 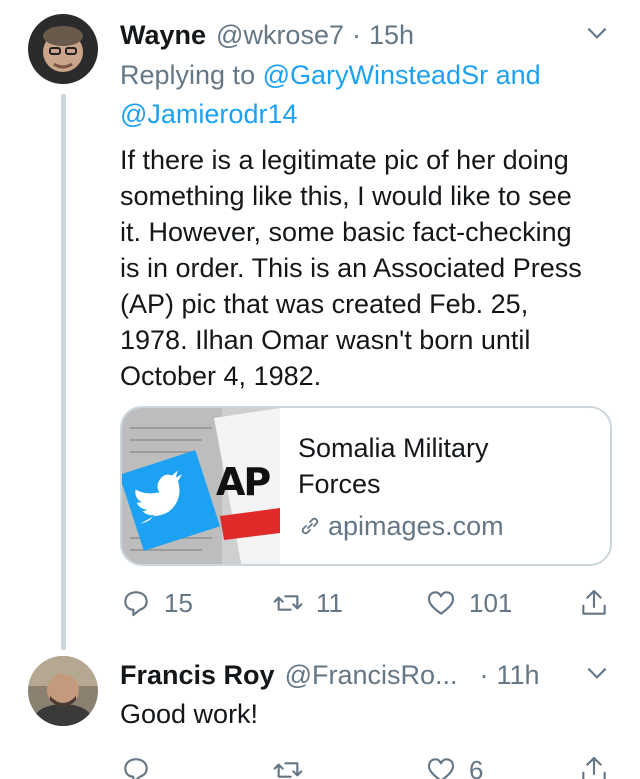 What do you see at coordinates (365, 603) in the screenshot?
I see `tweet-actions: 15 11 101` at bounding box center [365, 603].